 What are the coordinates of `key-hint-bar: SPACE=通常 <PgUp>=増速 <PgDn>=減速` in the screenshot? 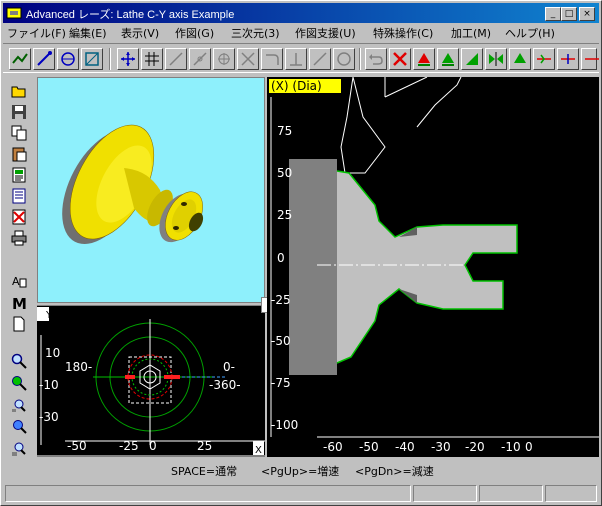 It's located at (301, 469).